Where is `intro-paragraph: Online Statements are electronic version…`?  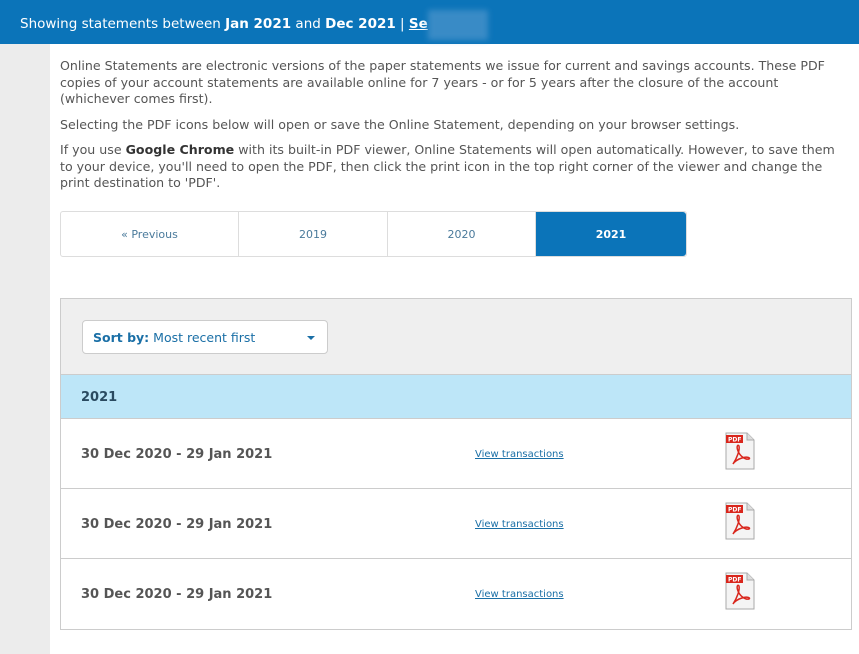
intro-paragraph: Online Statements are electronic version… is located at coordinates (442, 82).